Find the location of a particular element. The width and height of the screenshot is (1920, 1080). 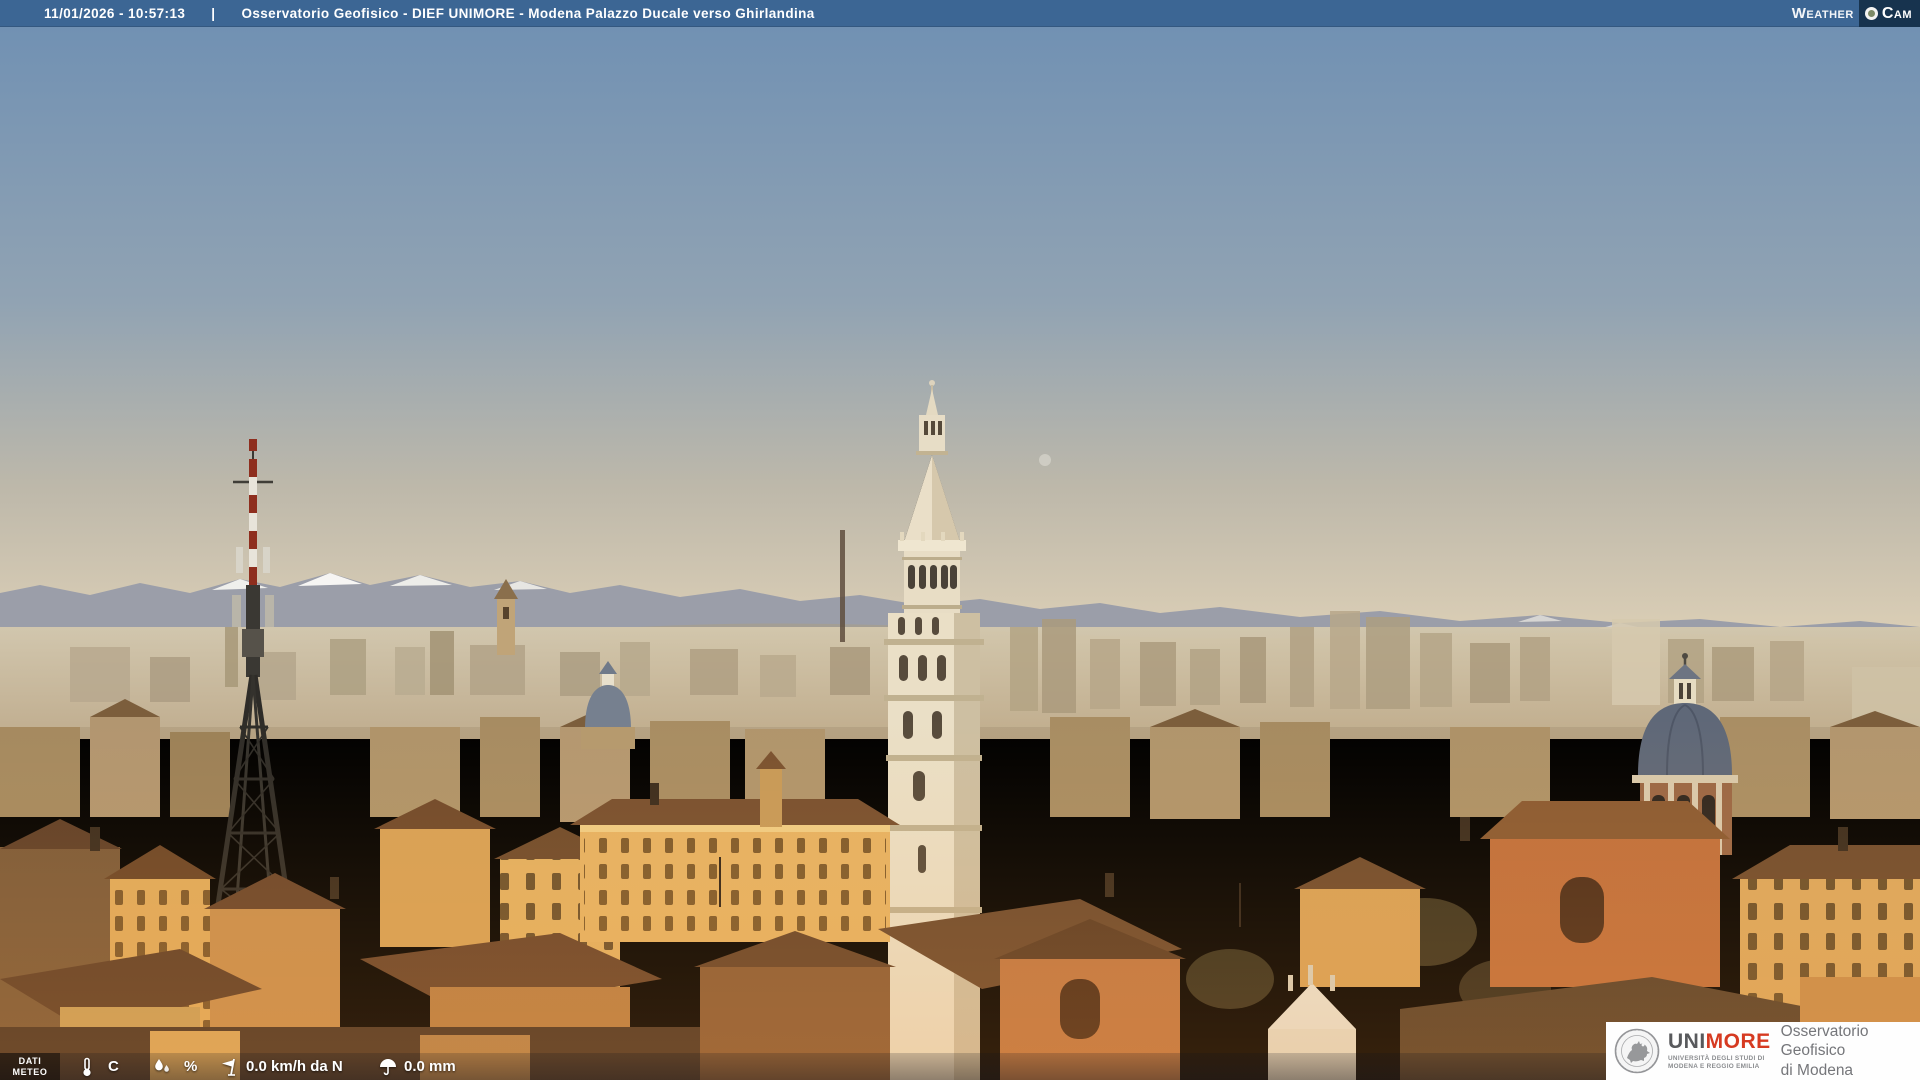

wind-reading: 0.0 km/h da N is located at coordinates (280, 1066).